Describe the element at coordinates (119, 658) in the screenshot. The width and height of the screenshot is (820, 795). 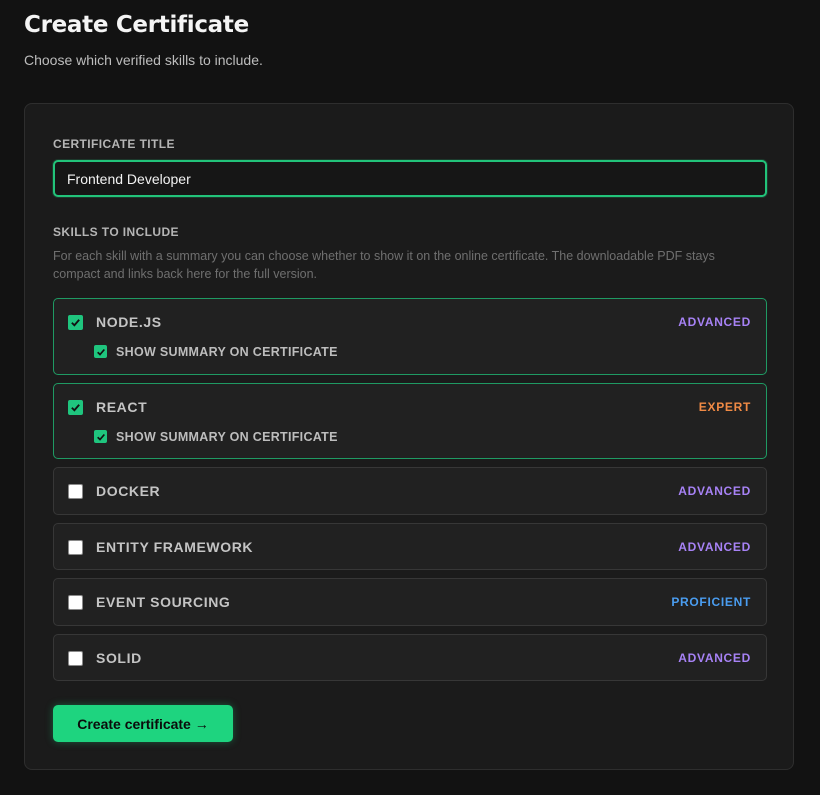
I see `skill-name: SOLID` at that location.